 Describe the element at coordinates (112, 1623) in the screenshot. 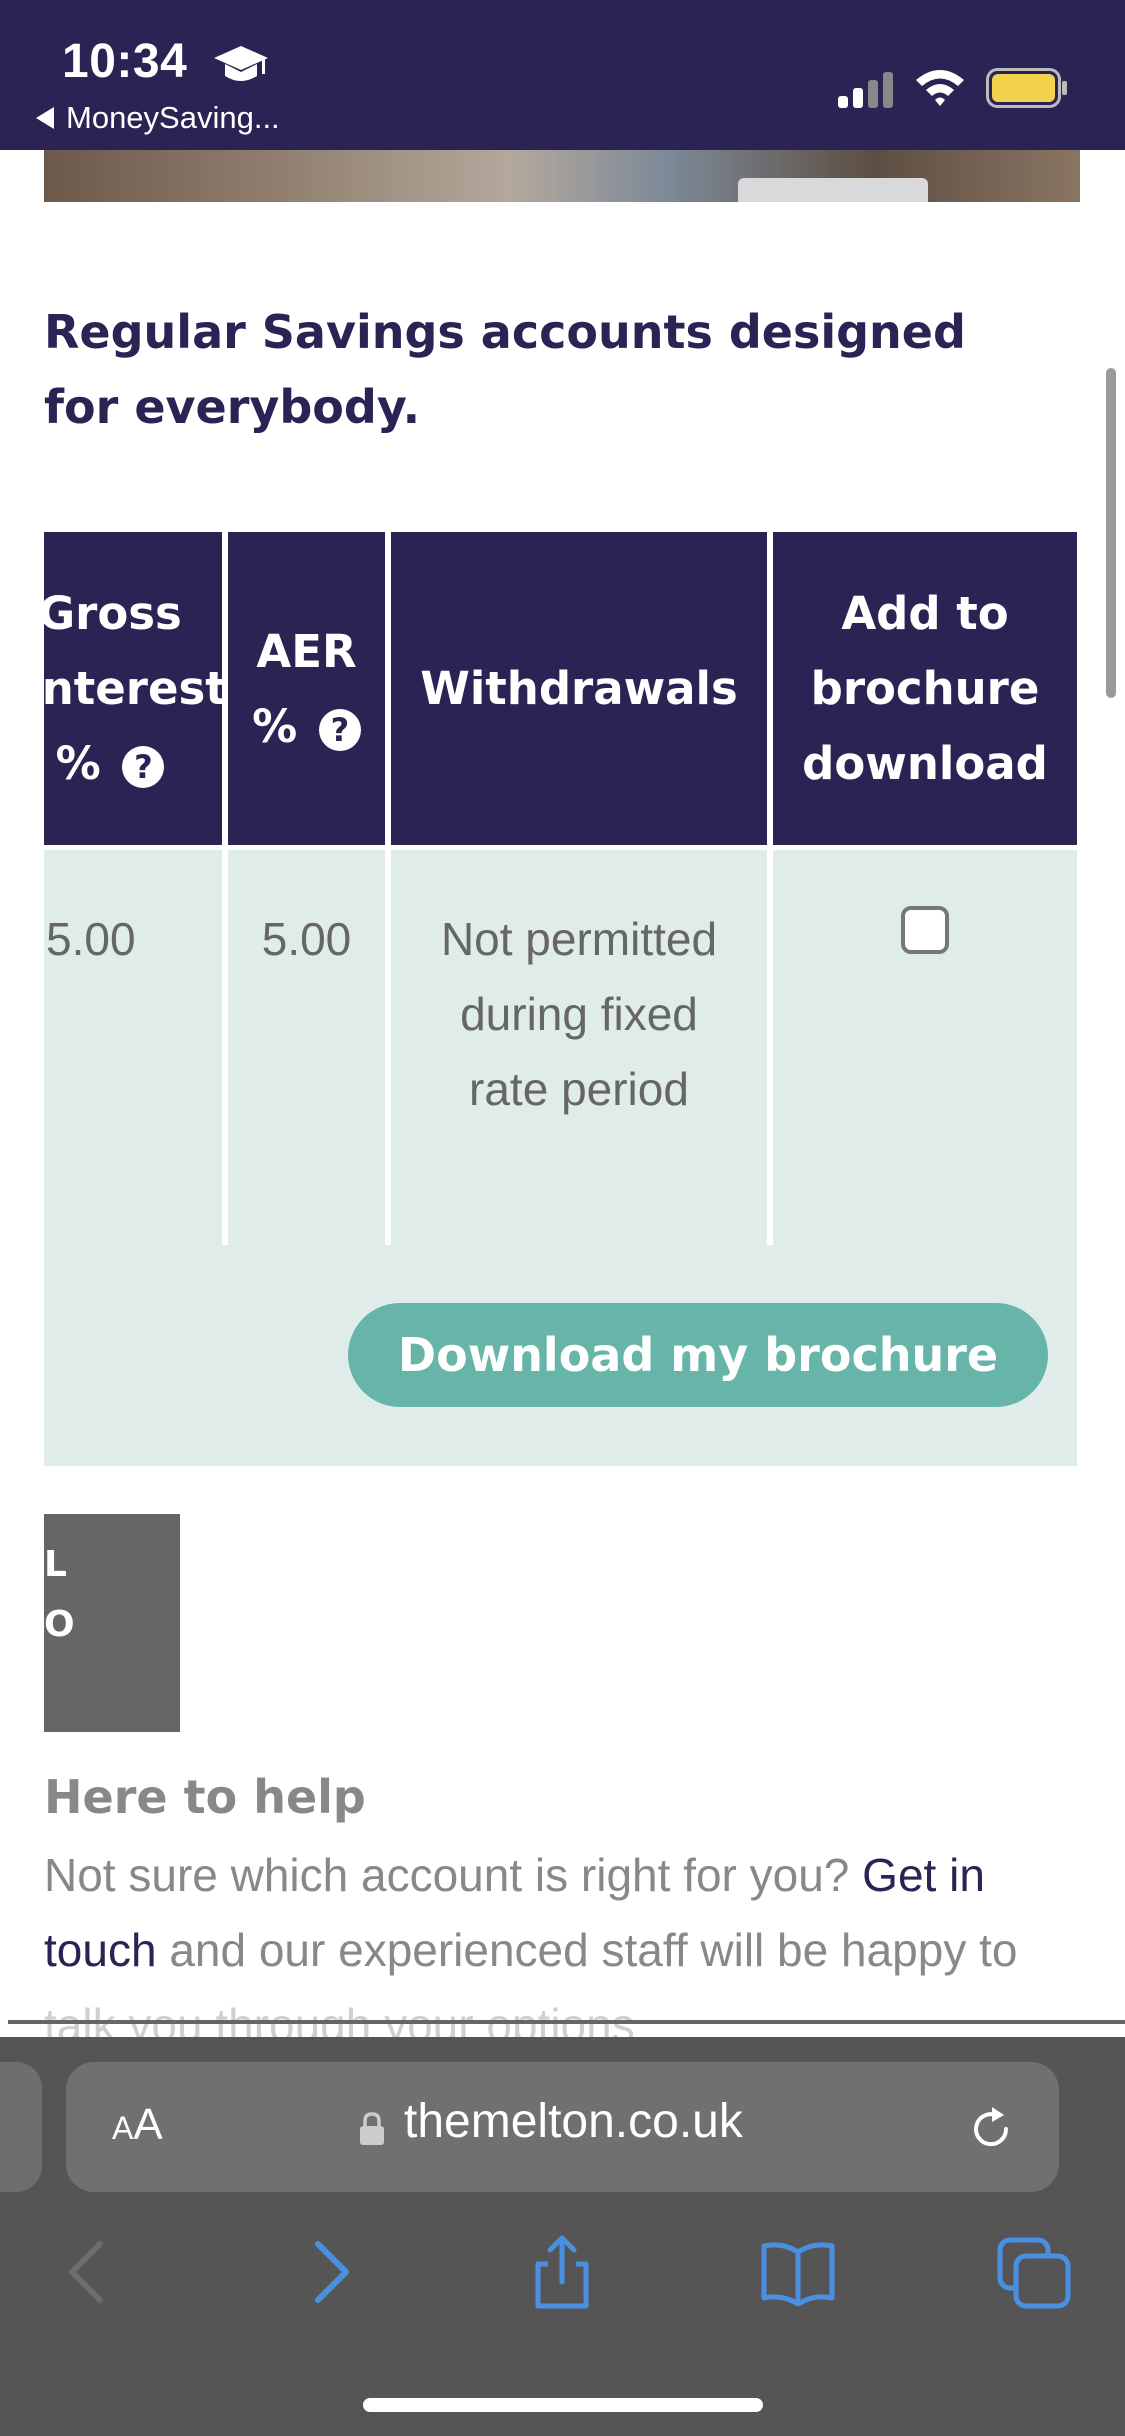

I see `partner-logo: L O` at that location.